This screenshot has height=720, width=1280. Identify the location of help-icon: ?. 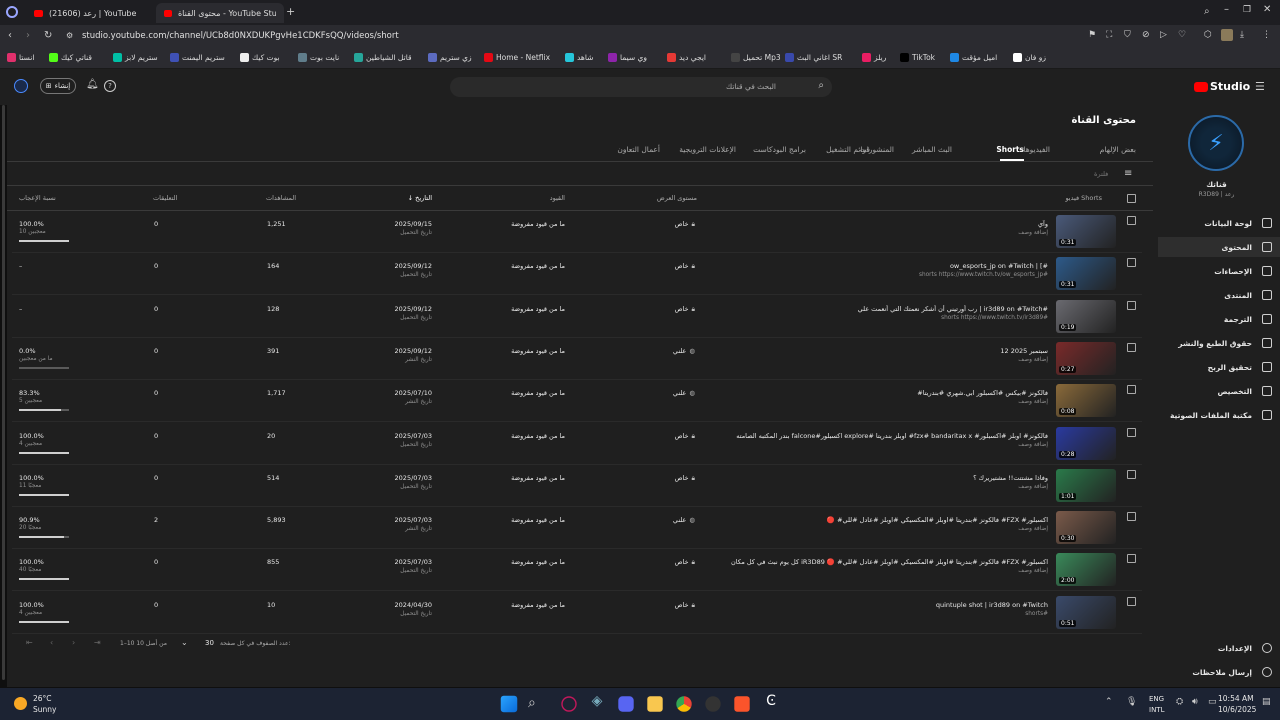
(110, 86).